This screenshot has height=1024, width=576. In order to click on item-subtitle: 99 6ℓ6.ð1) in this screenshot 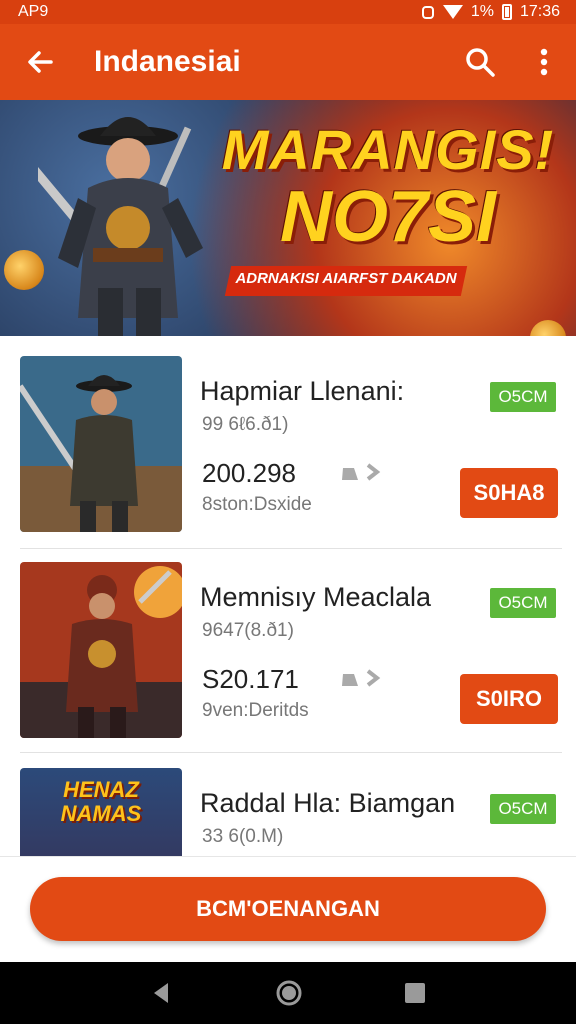, I will do `click(245, 424)`.